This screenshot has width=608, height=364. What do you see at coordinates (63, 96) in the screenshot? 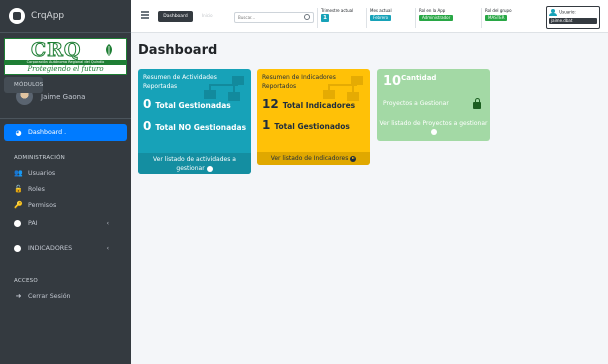
I see `user-name: Jaime Gaona` at bounding box center [63, 96].